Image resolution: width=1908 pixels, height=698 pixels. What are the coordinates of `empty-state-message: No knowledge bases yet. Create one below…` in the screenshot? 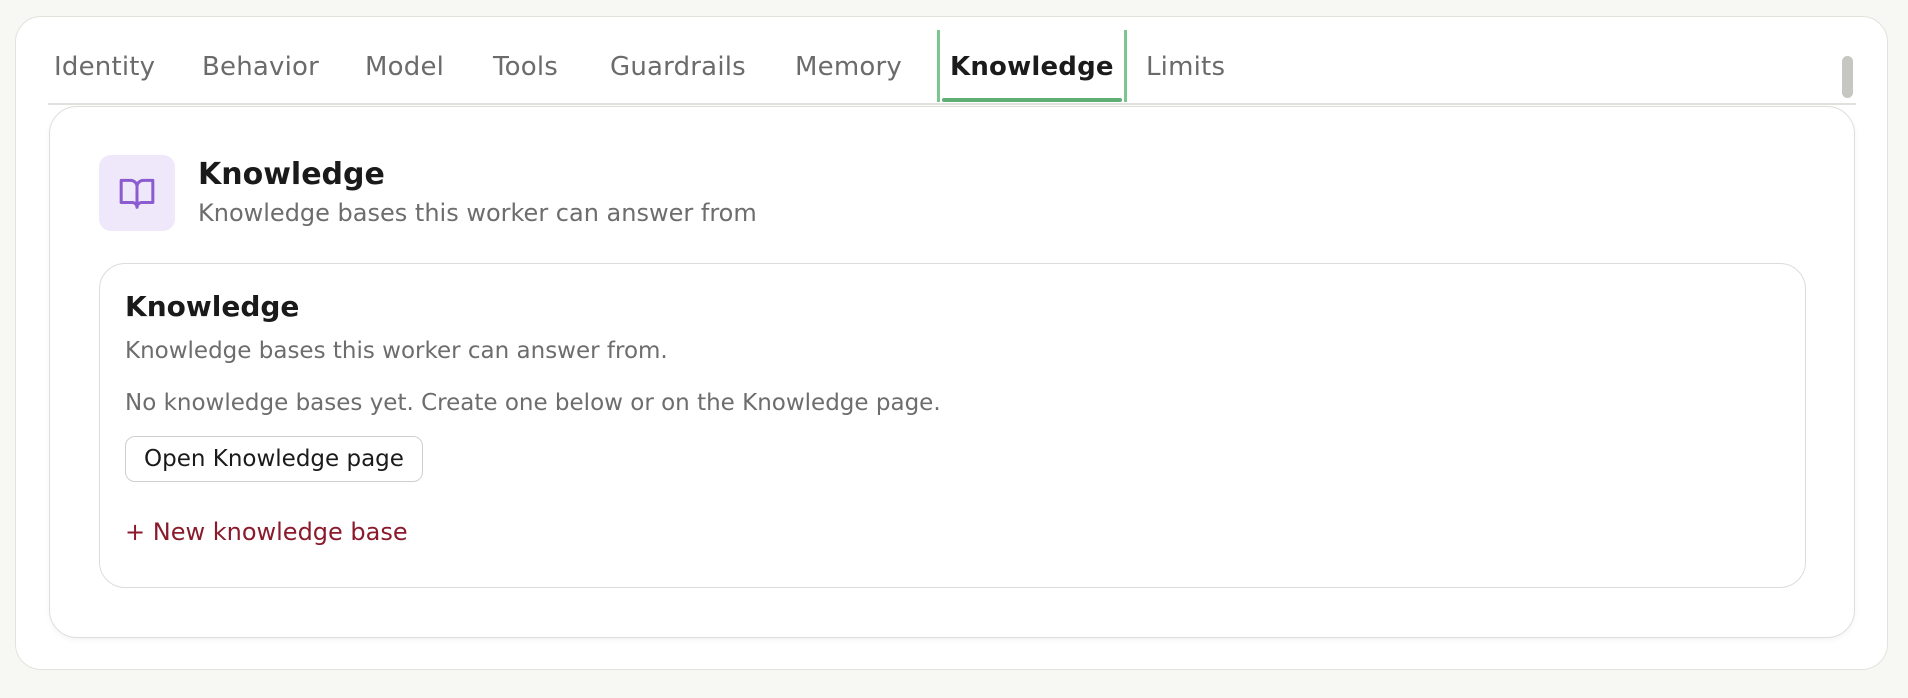 It's located at (533, 403).